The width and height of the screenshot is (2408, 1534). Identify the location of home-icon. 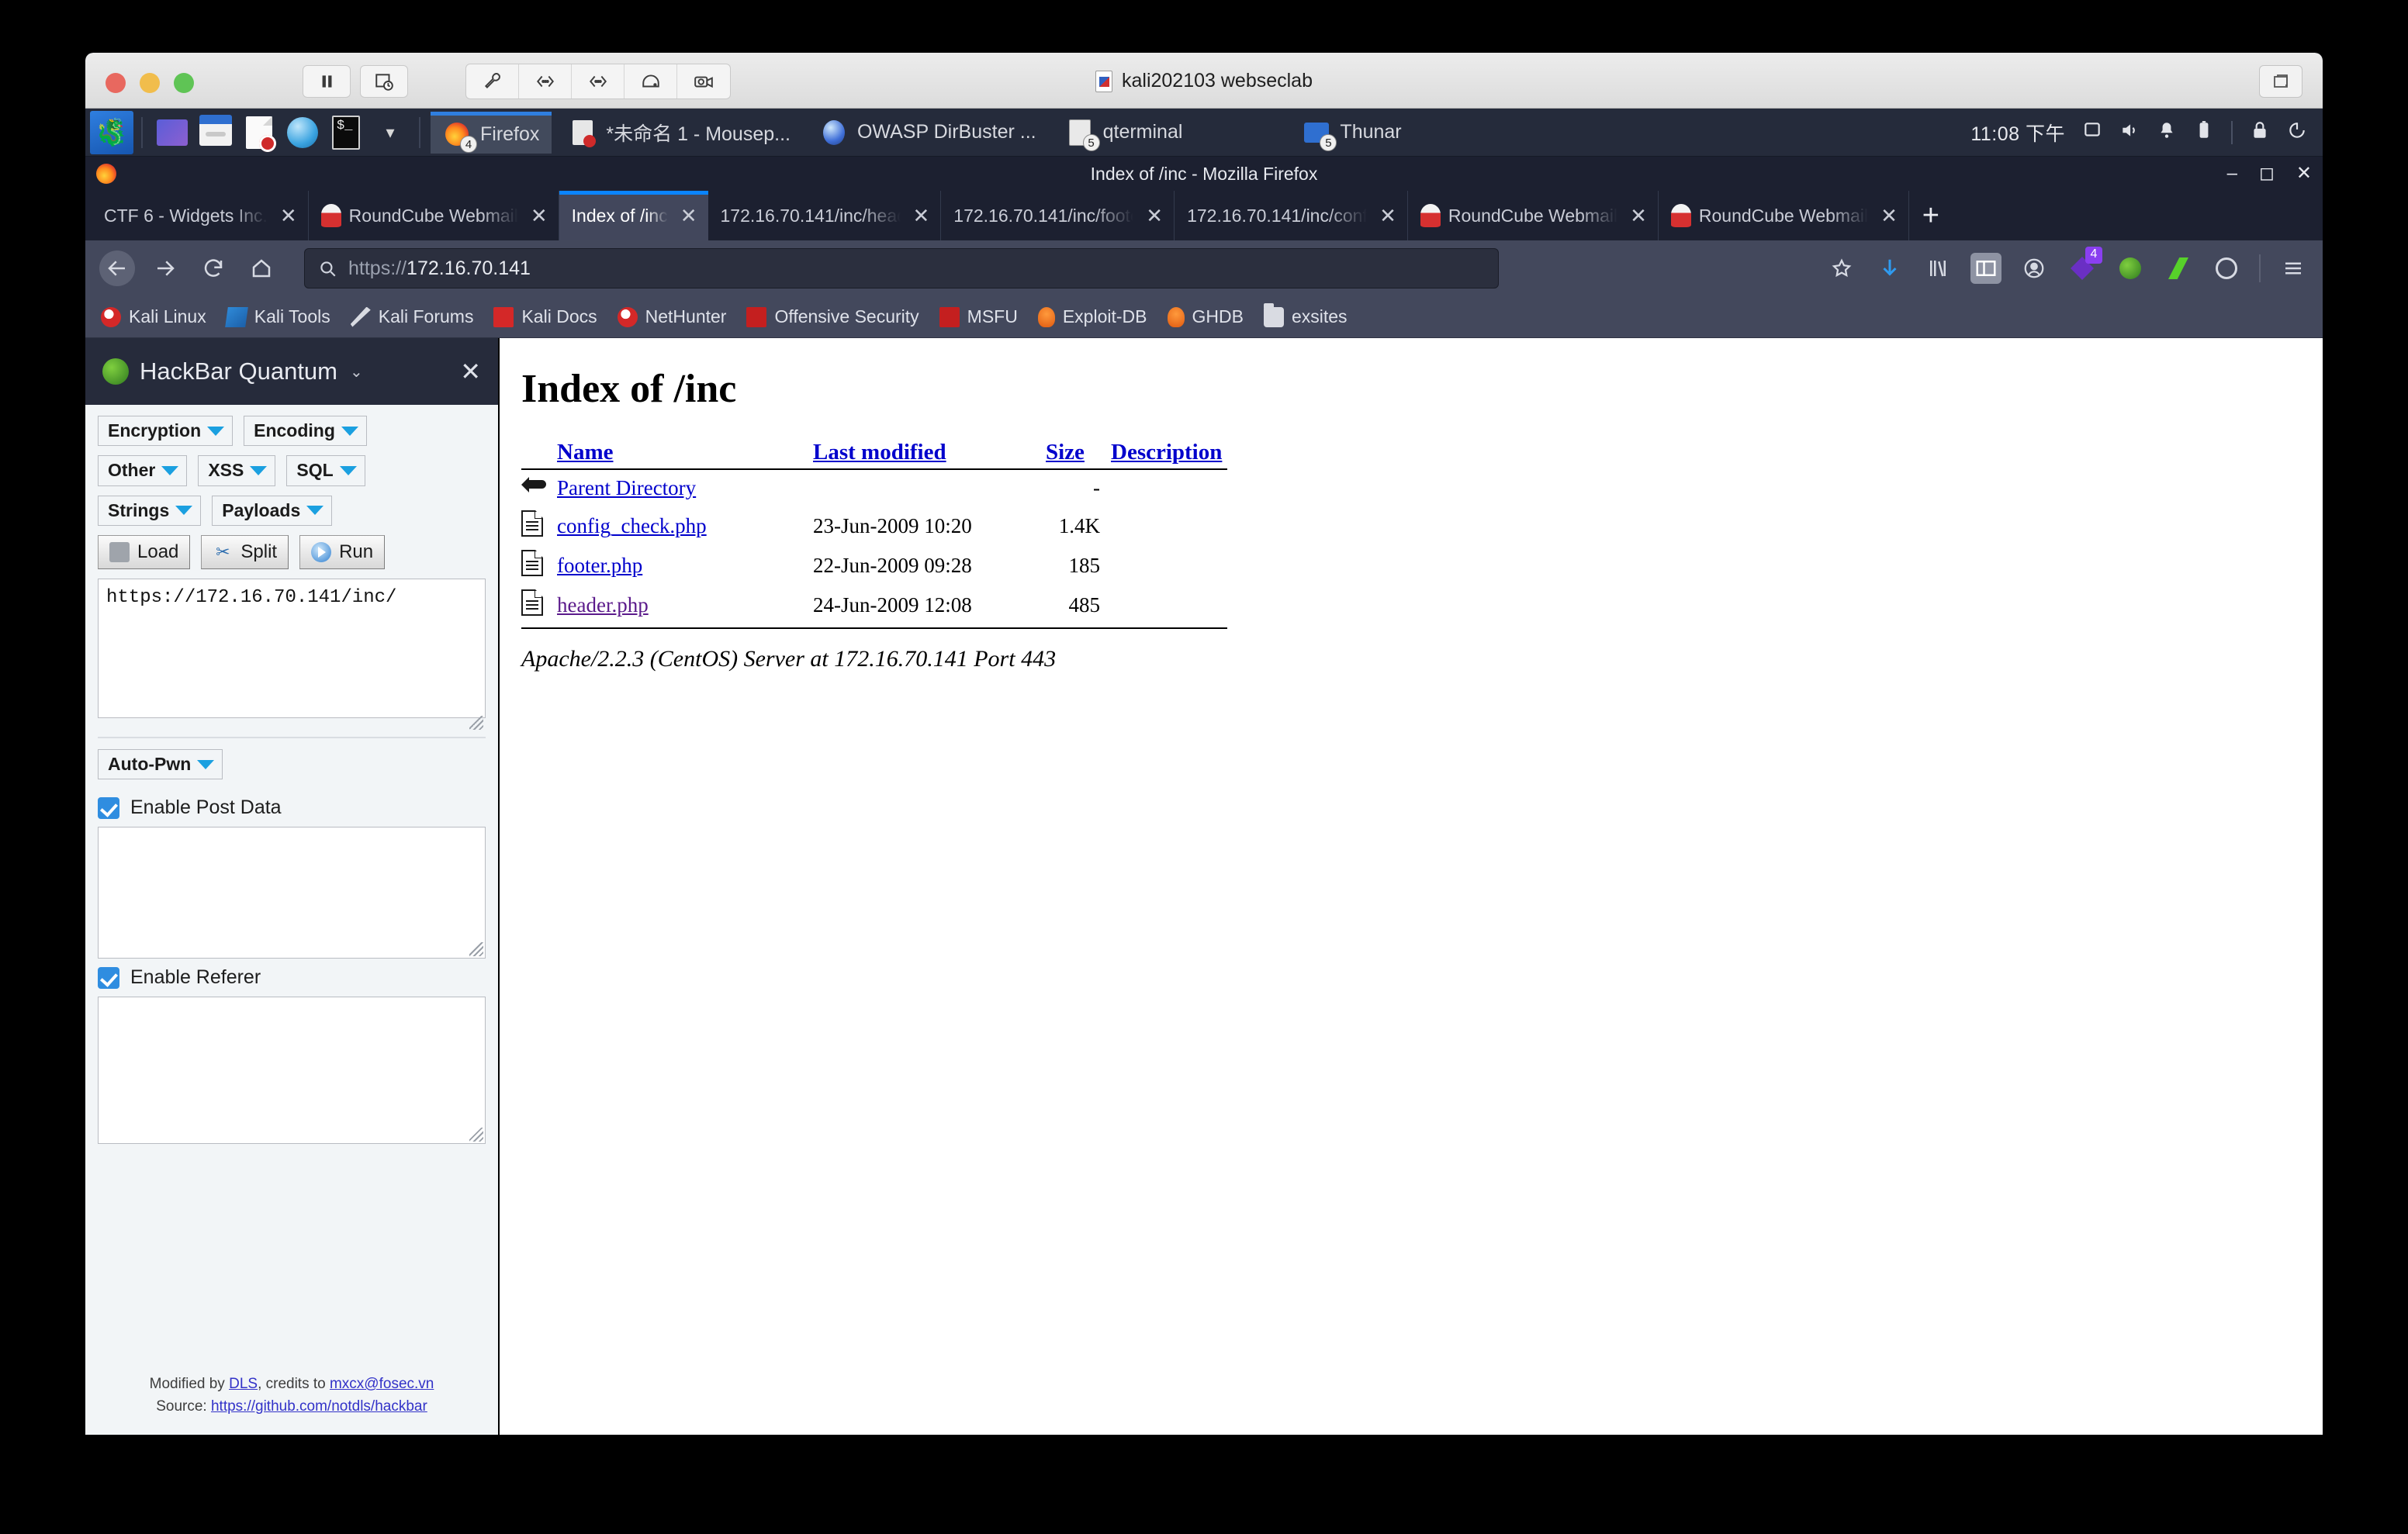
(261, 268).